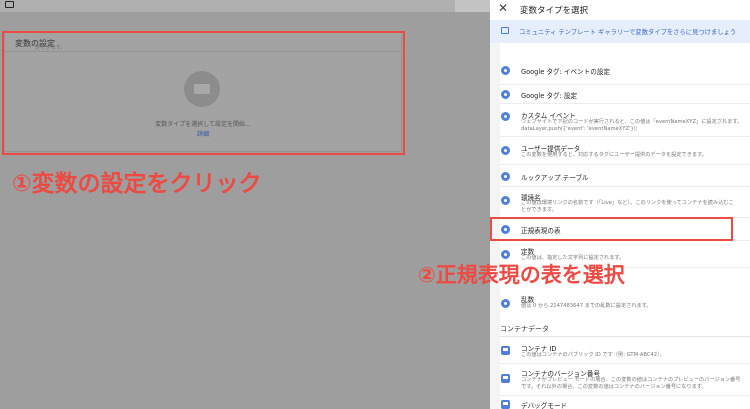  What do you see at coordinates (625, 176) in the screenshot?
I see `list-item-lookup-table: ルックアップ テーブル` at bounding box center [625, 176].